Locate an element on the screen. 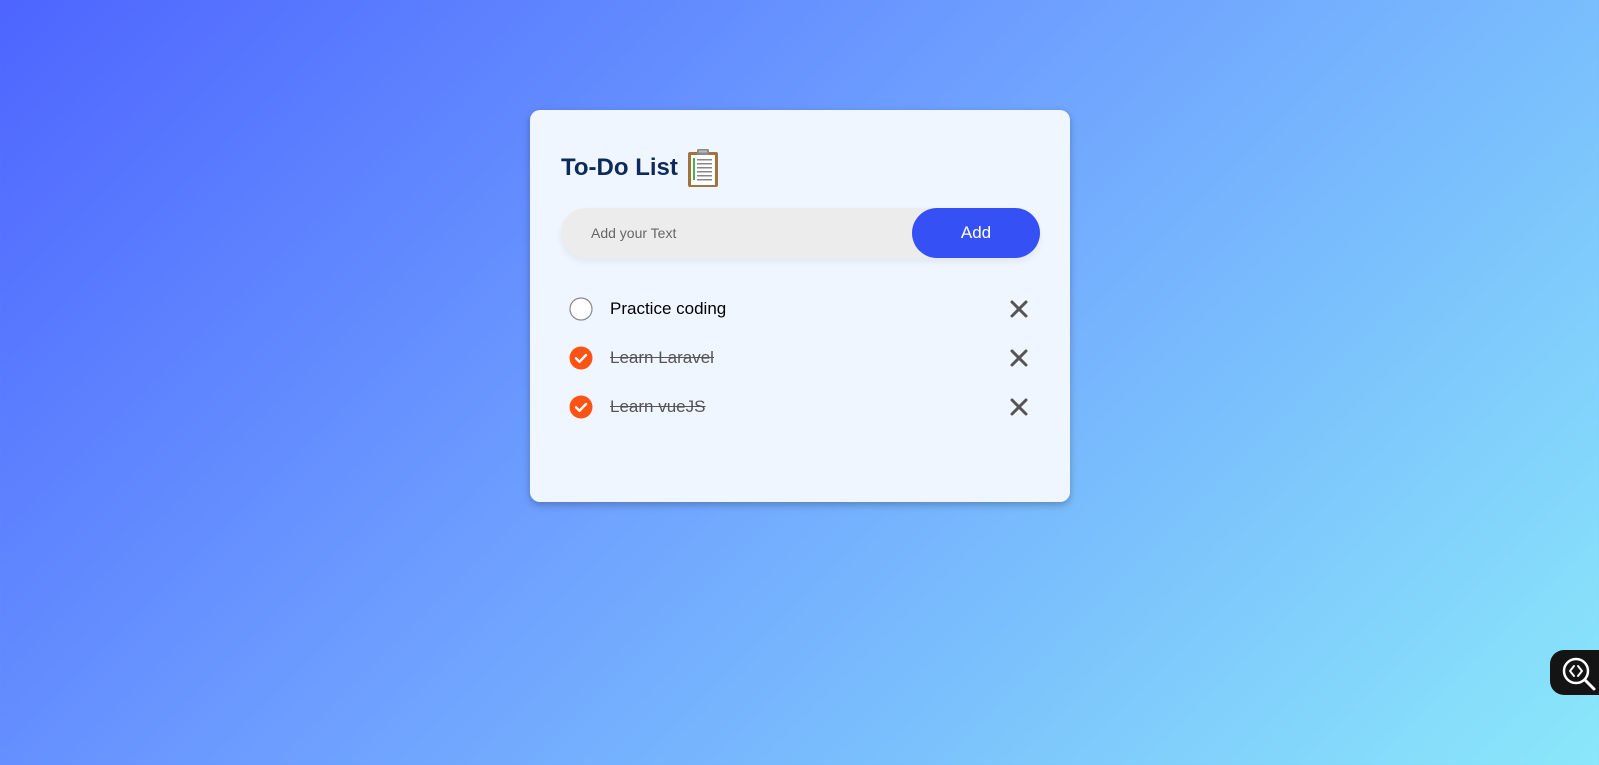 This screenshot has height=765, width=1599. task-label: Learn vueJS is located at coordinates (658, 406).